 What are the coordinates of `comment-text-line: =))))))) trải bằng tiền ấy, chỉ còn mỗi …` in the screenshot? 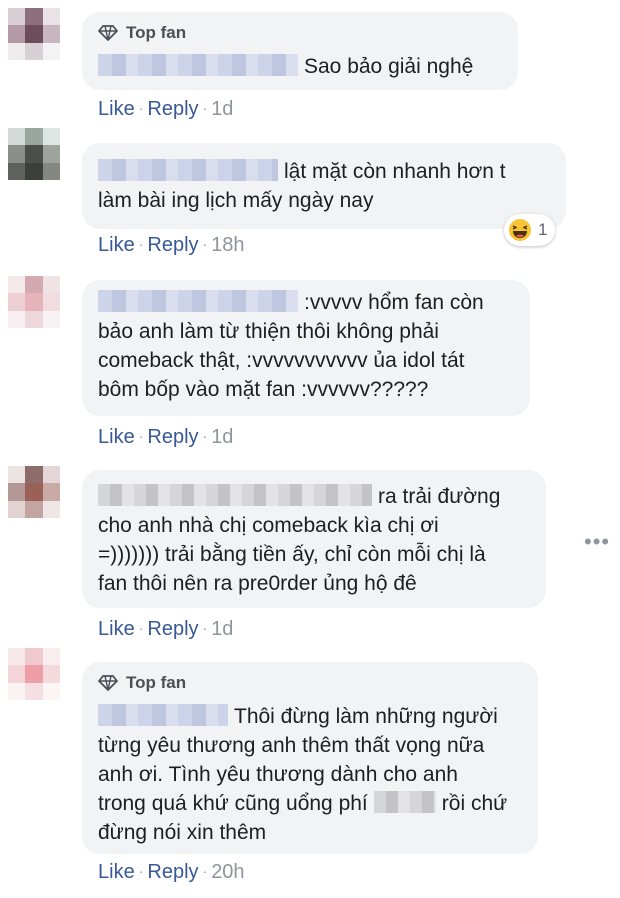 It's located at (292, 554).